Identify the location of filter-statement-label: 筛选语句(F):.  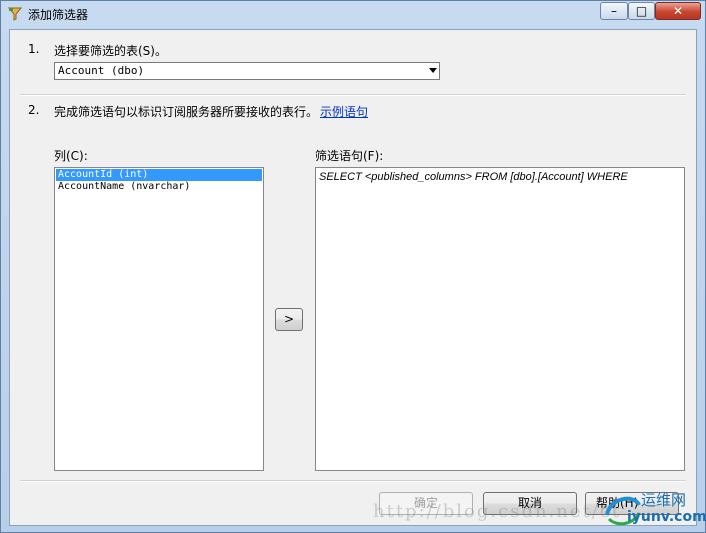
(349, 156).